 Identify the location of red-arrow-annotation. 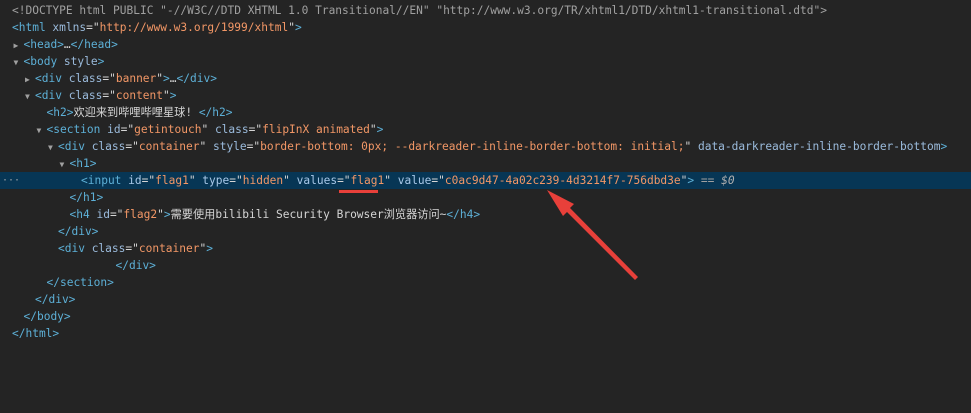
(592, 235).